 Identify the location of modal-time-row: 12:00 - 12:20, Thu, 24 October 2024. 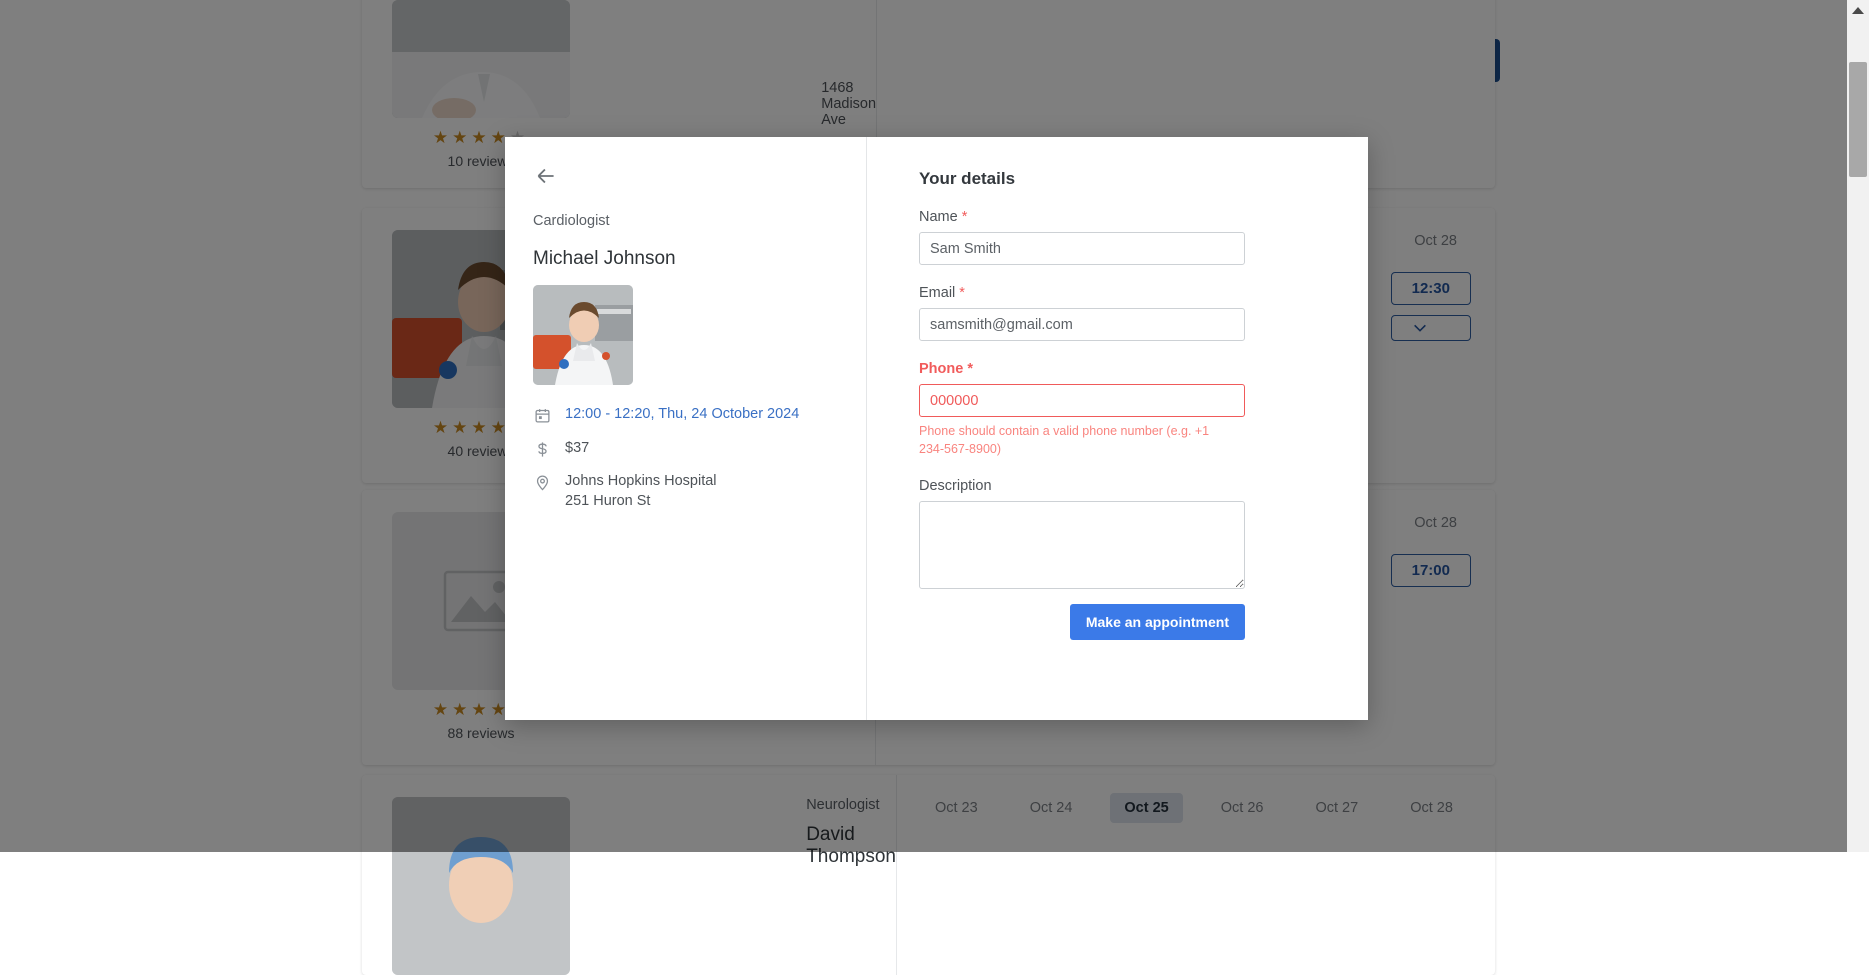
(685, 415).